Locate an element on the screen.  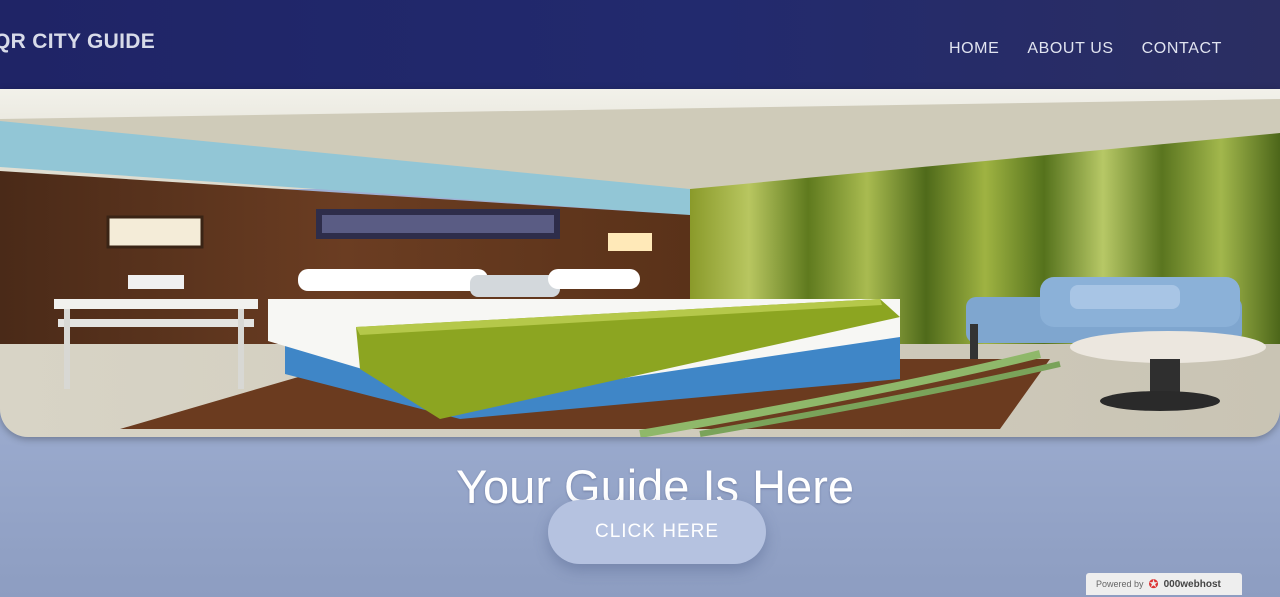
nav-home-link: HOME is located at coordinates (974, 49).